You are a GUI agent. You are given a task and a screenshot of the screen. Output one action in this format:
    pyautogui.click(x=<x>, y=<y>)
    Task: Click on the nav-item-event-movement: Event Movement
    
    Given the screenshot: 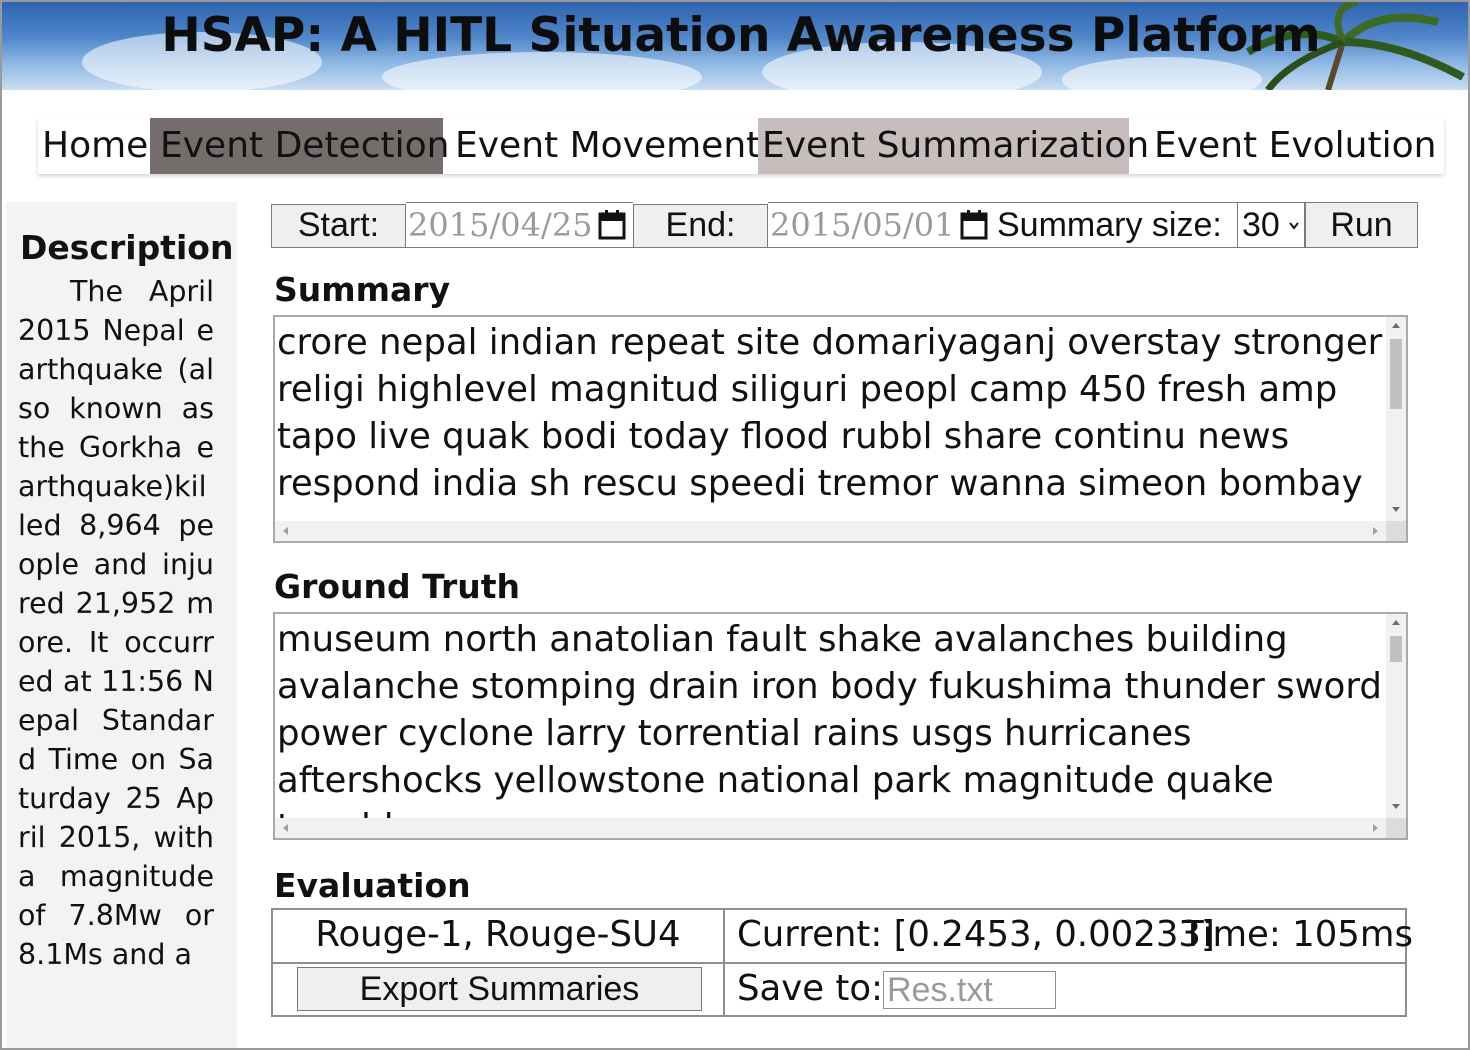 What is the action you would take?
    pyautogui.click(x=607, y=146)
    